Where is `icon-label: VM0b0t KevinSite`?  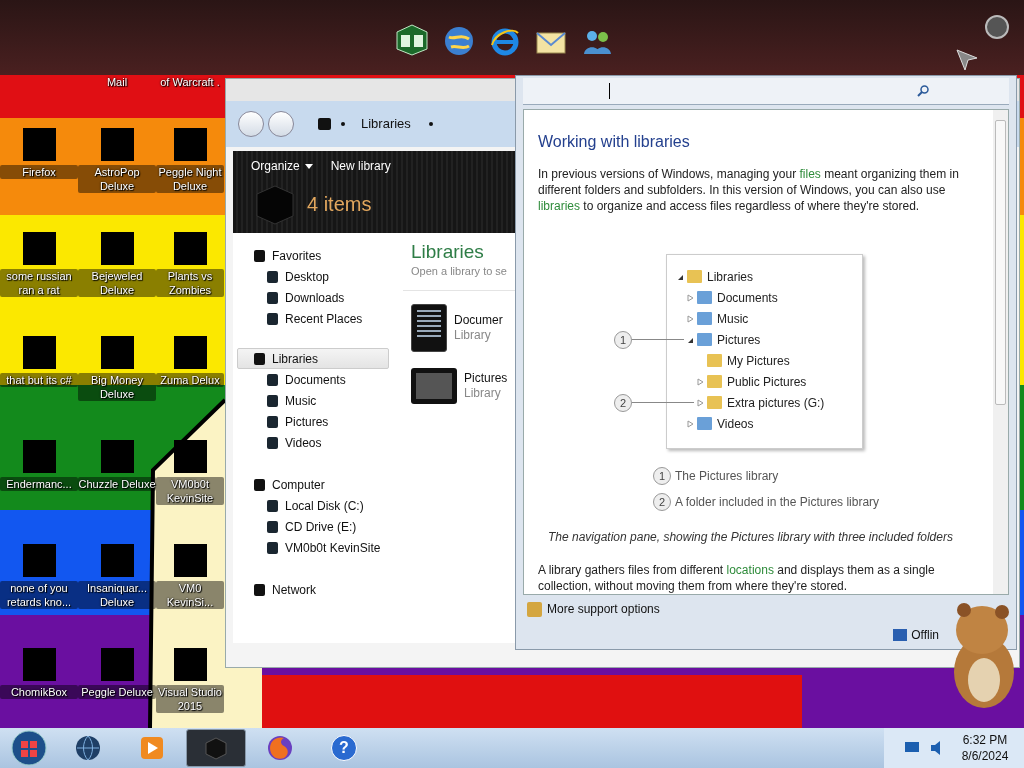 icon-label: VM0b0t KevinSite is located at coordinates (190, 491).